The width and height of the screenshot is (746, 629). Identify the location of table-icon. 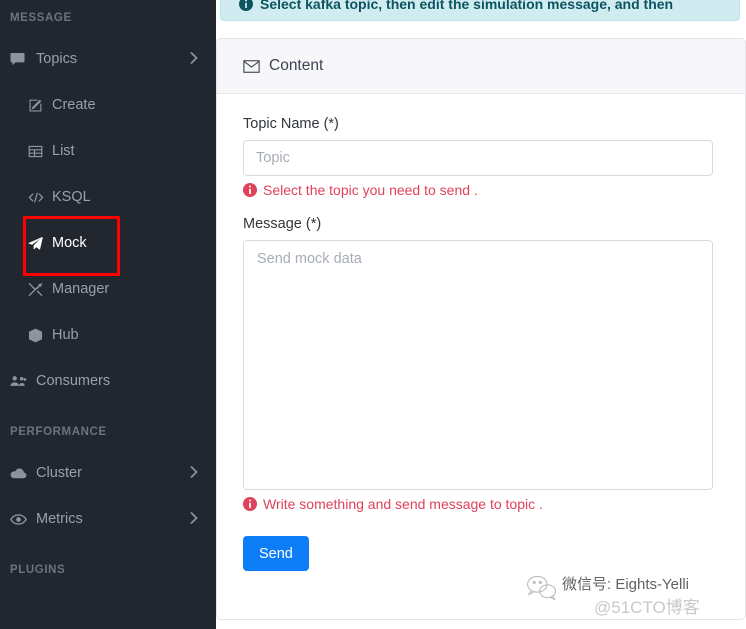
(38, 151).